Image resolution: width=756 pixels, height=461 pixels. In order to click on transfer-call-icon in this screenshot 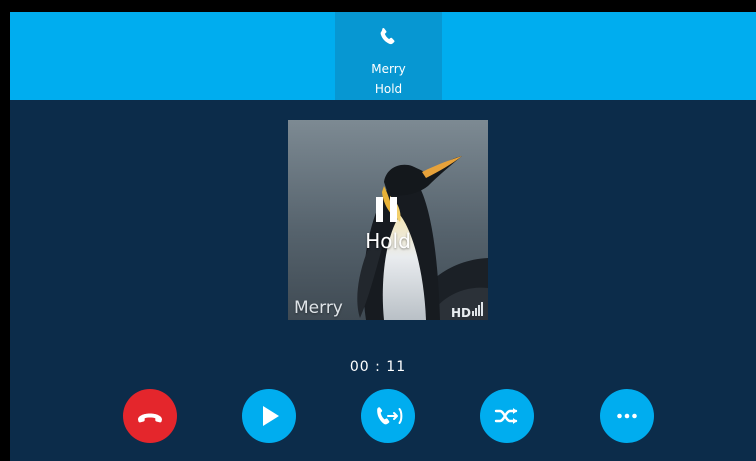, I will do `click(390, 416)`.